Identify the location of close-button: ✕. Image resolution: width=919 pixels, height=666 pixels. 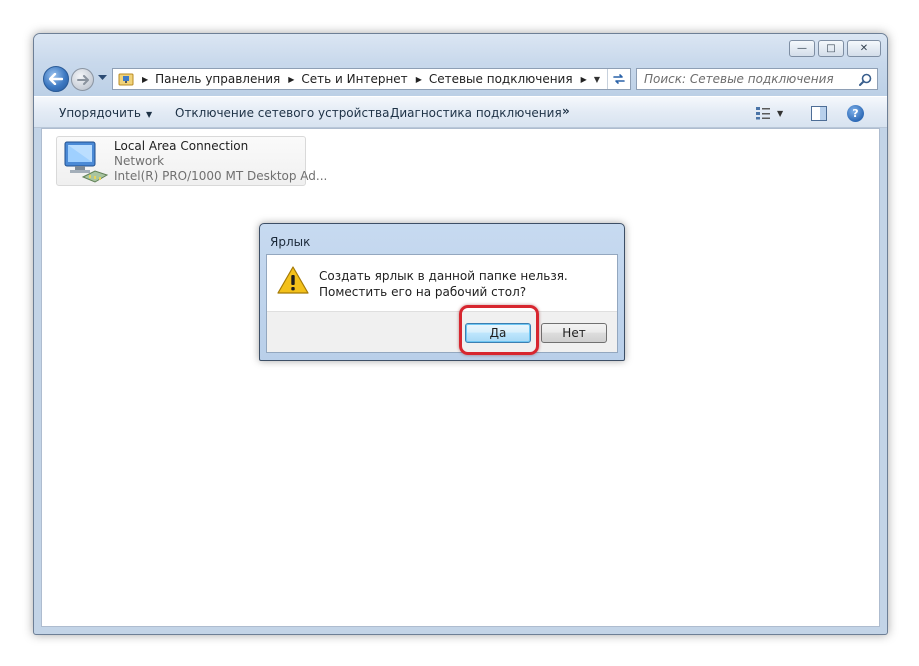
(864, 48).